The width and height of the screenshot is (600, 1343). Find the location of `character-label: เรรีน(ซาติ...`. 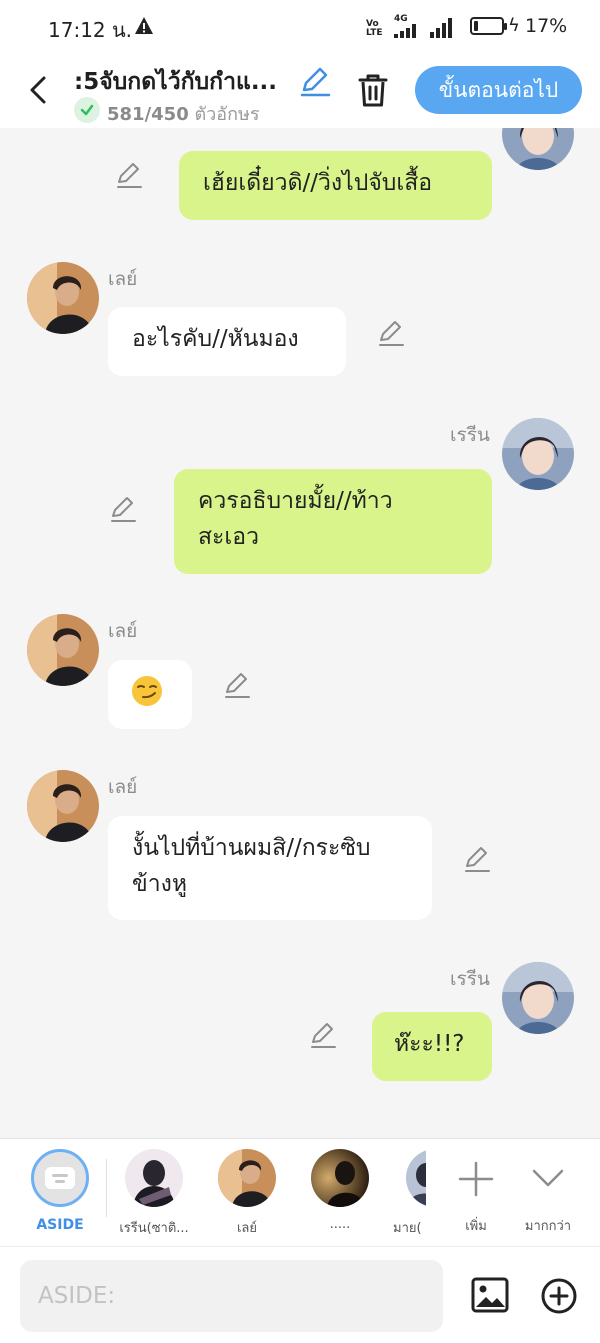

character-label: เรรีน(ซาติ... is located at coordinates (154, 1228).